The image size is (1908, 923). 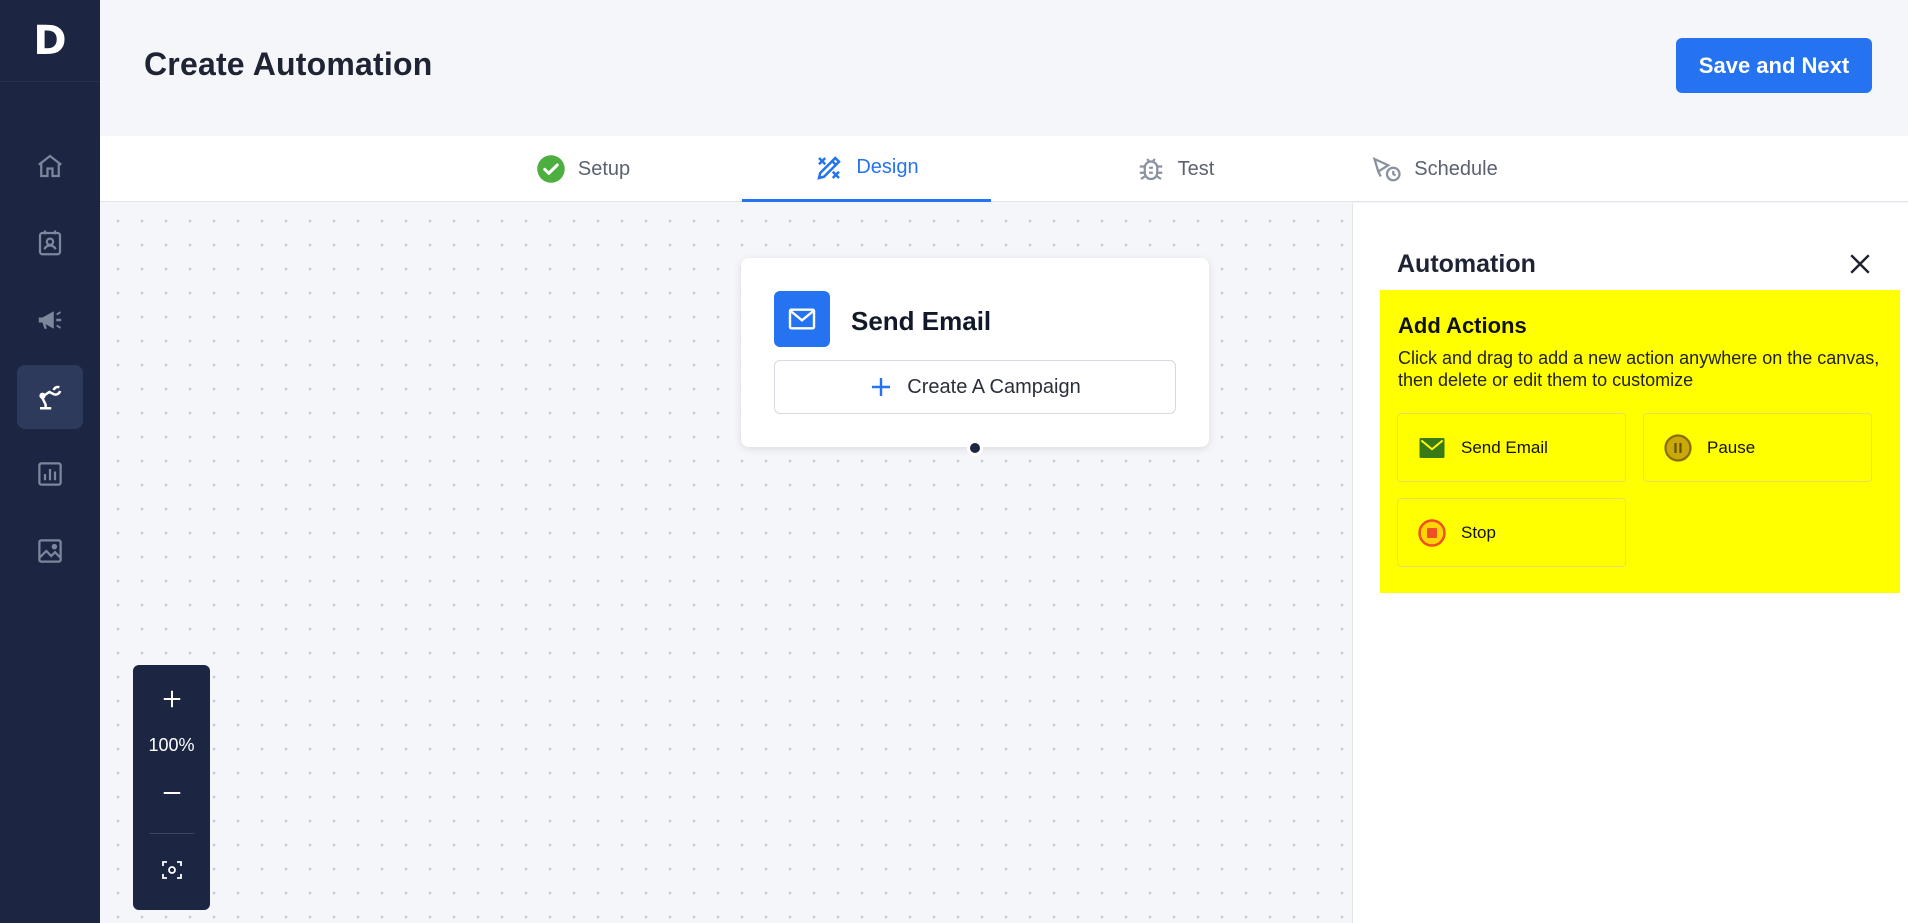 What do you see at coordinates (1387, 169) in the screenshot?
I see `schedule-clock-icon` at bounding box center [1387, 169].